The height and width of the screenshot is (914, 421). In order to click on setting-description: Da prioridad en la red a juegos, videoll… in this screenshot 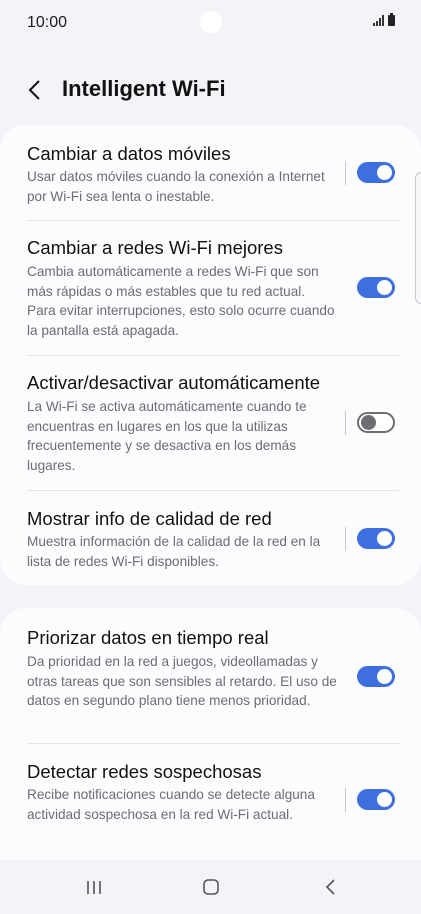, I will do `click(182, 681)`.